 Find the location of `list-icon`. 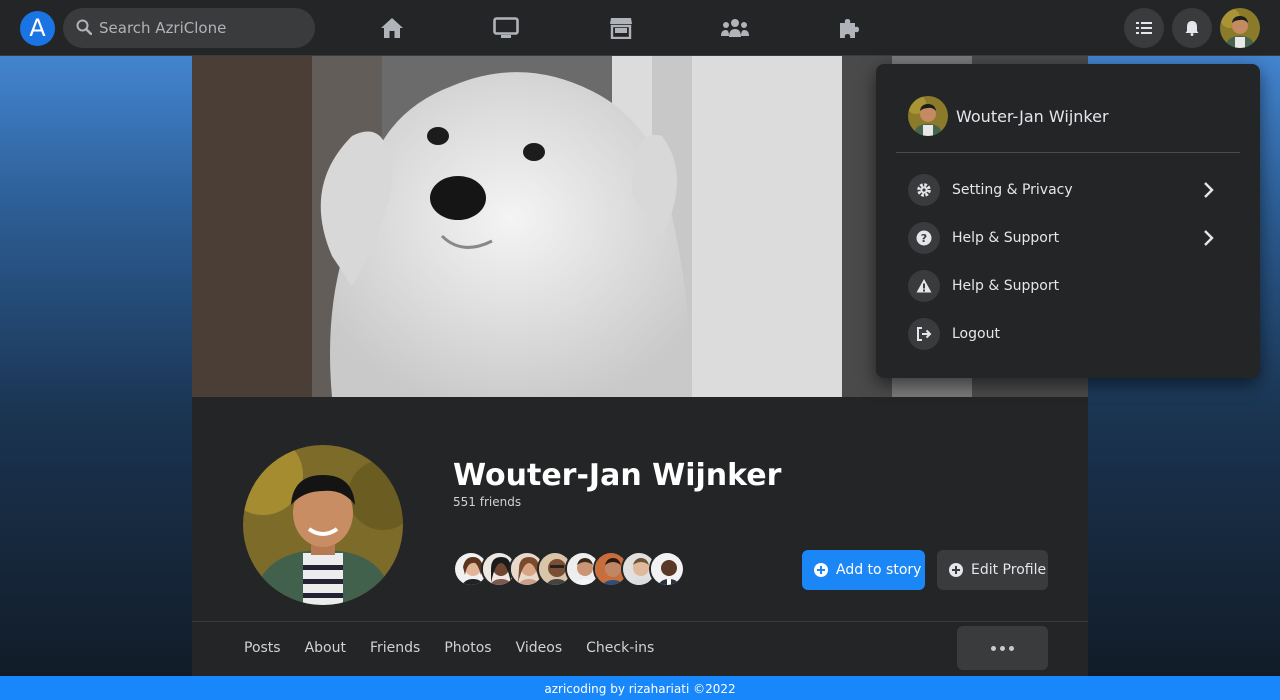

list-icon is located at coordinates (1144, 28).